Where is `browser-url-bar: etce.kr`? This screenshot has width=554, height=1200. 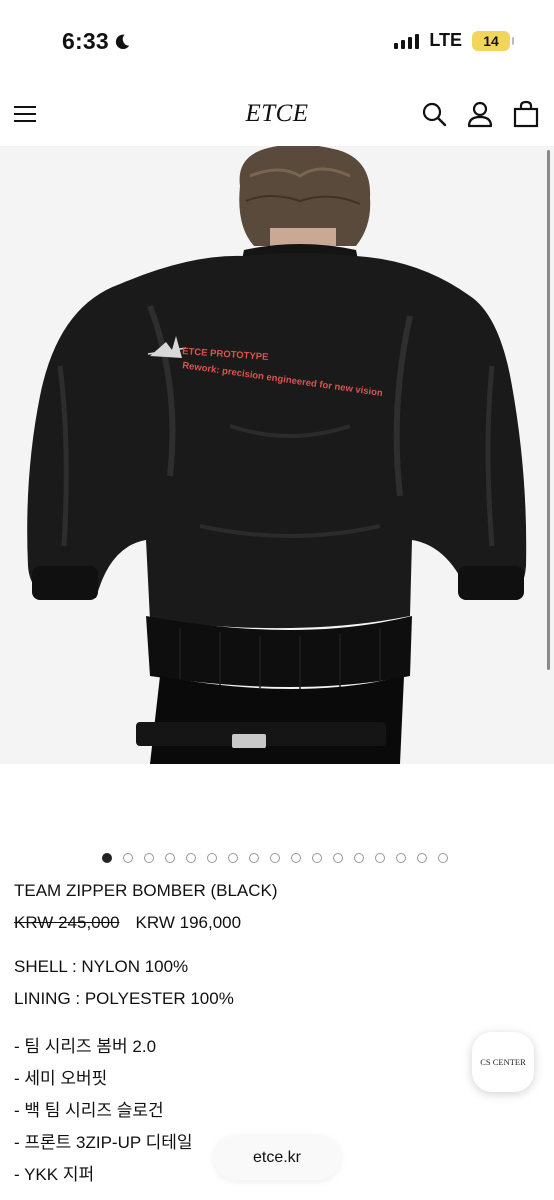
browser-url-bar: etce.kr is located at coordinates (277, 1158).